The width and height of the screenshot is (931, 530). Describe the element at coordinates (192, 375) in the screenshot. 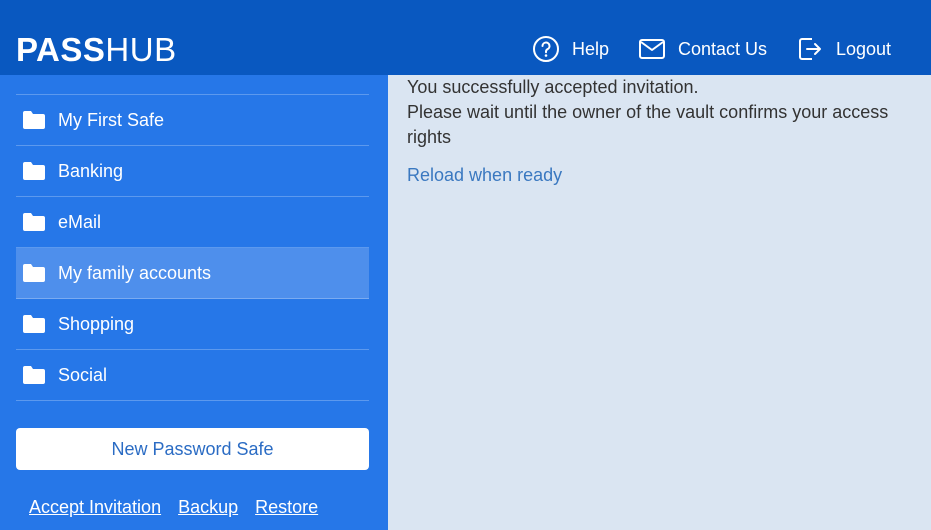

I see `safe-item-social: Social` at that location.